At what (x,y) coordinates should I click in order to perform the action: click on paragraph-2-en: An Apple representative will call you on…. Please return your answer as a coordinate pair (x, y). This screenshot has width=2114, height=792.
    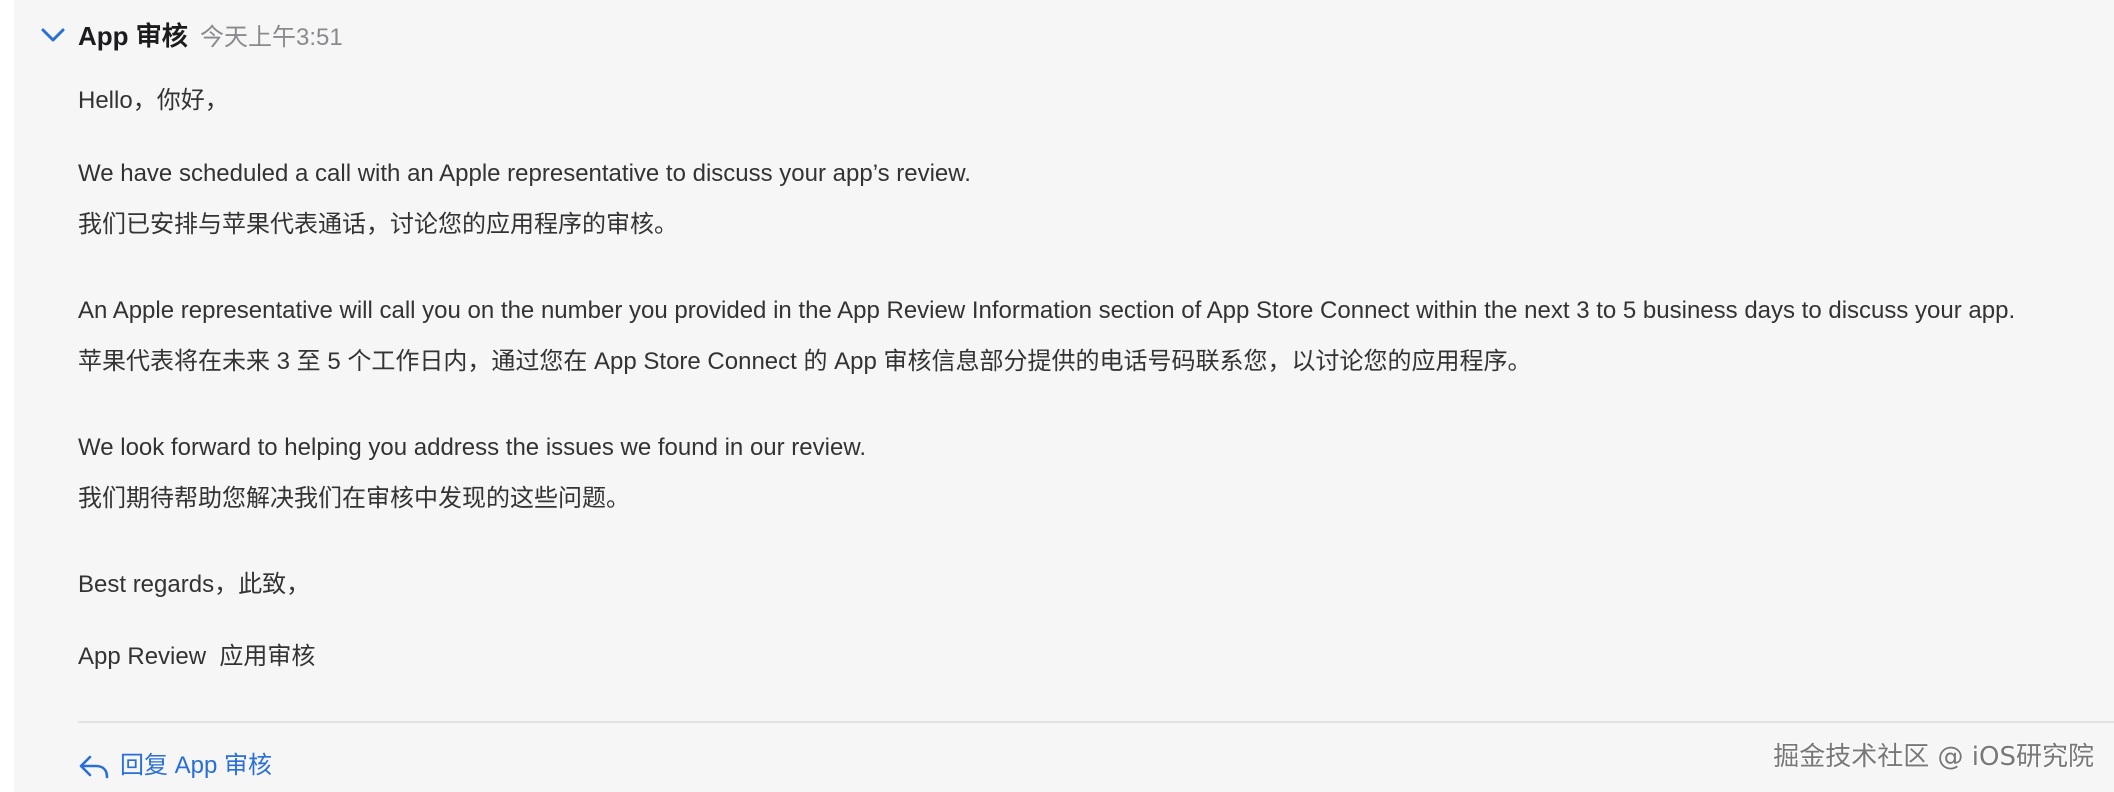
    Looking at the image, I should click on (1047, 310).